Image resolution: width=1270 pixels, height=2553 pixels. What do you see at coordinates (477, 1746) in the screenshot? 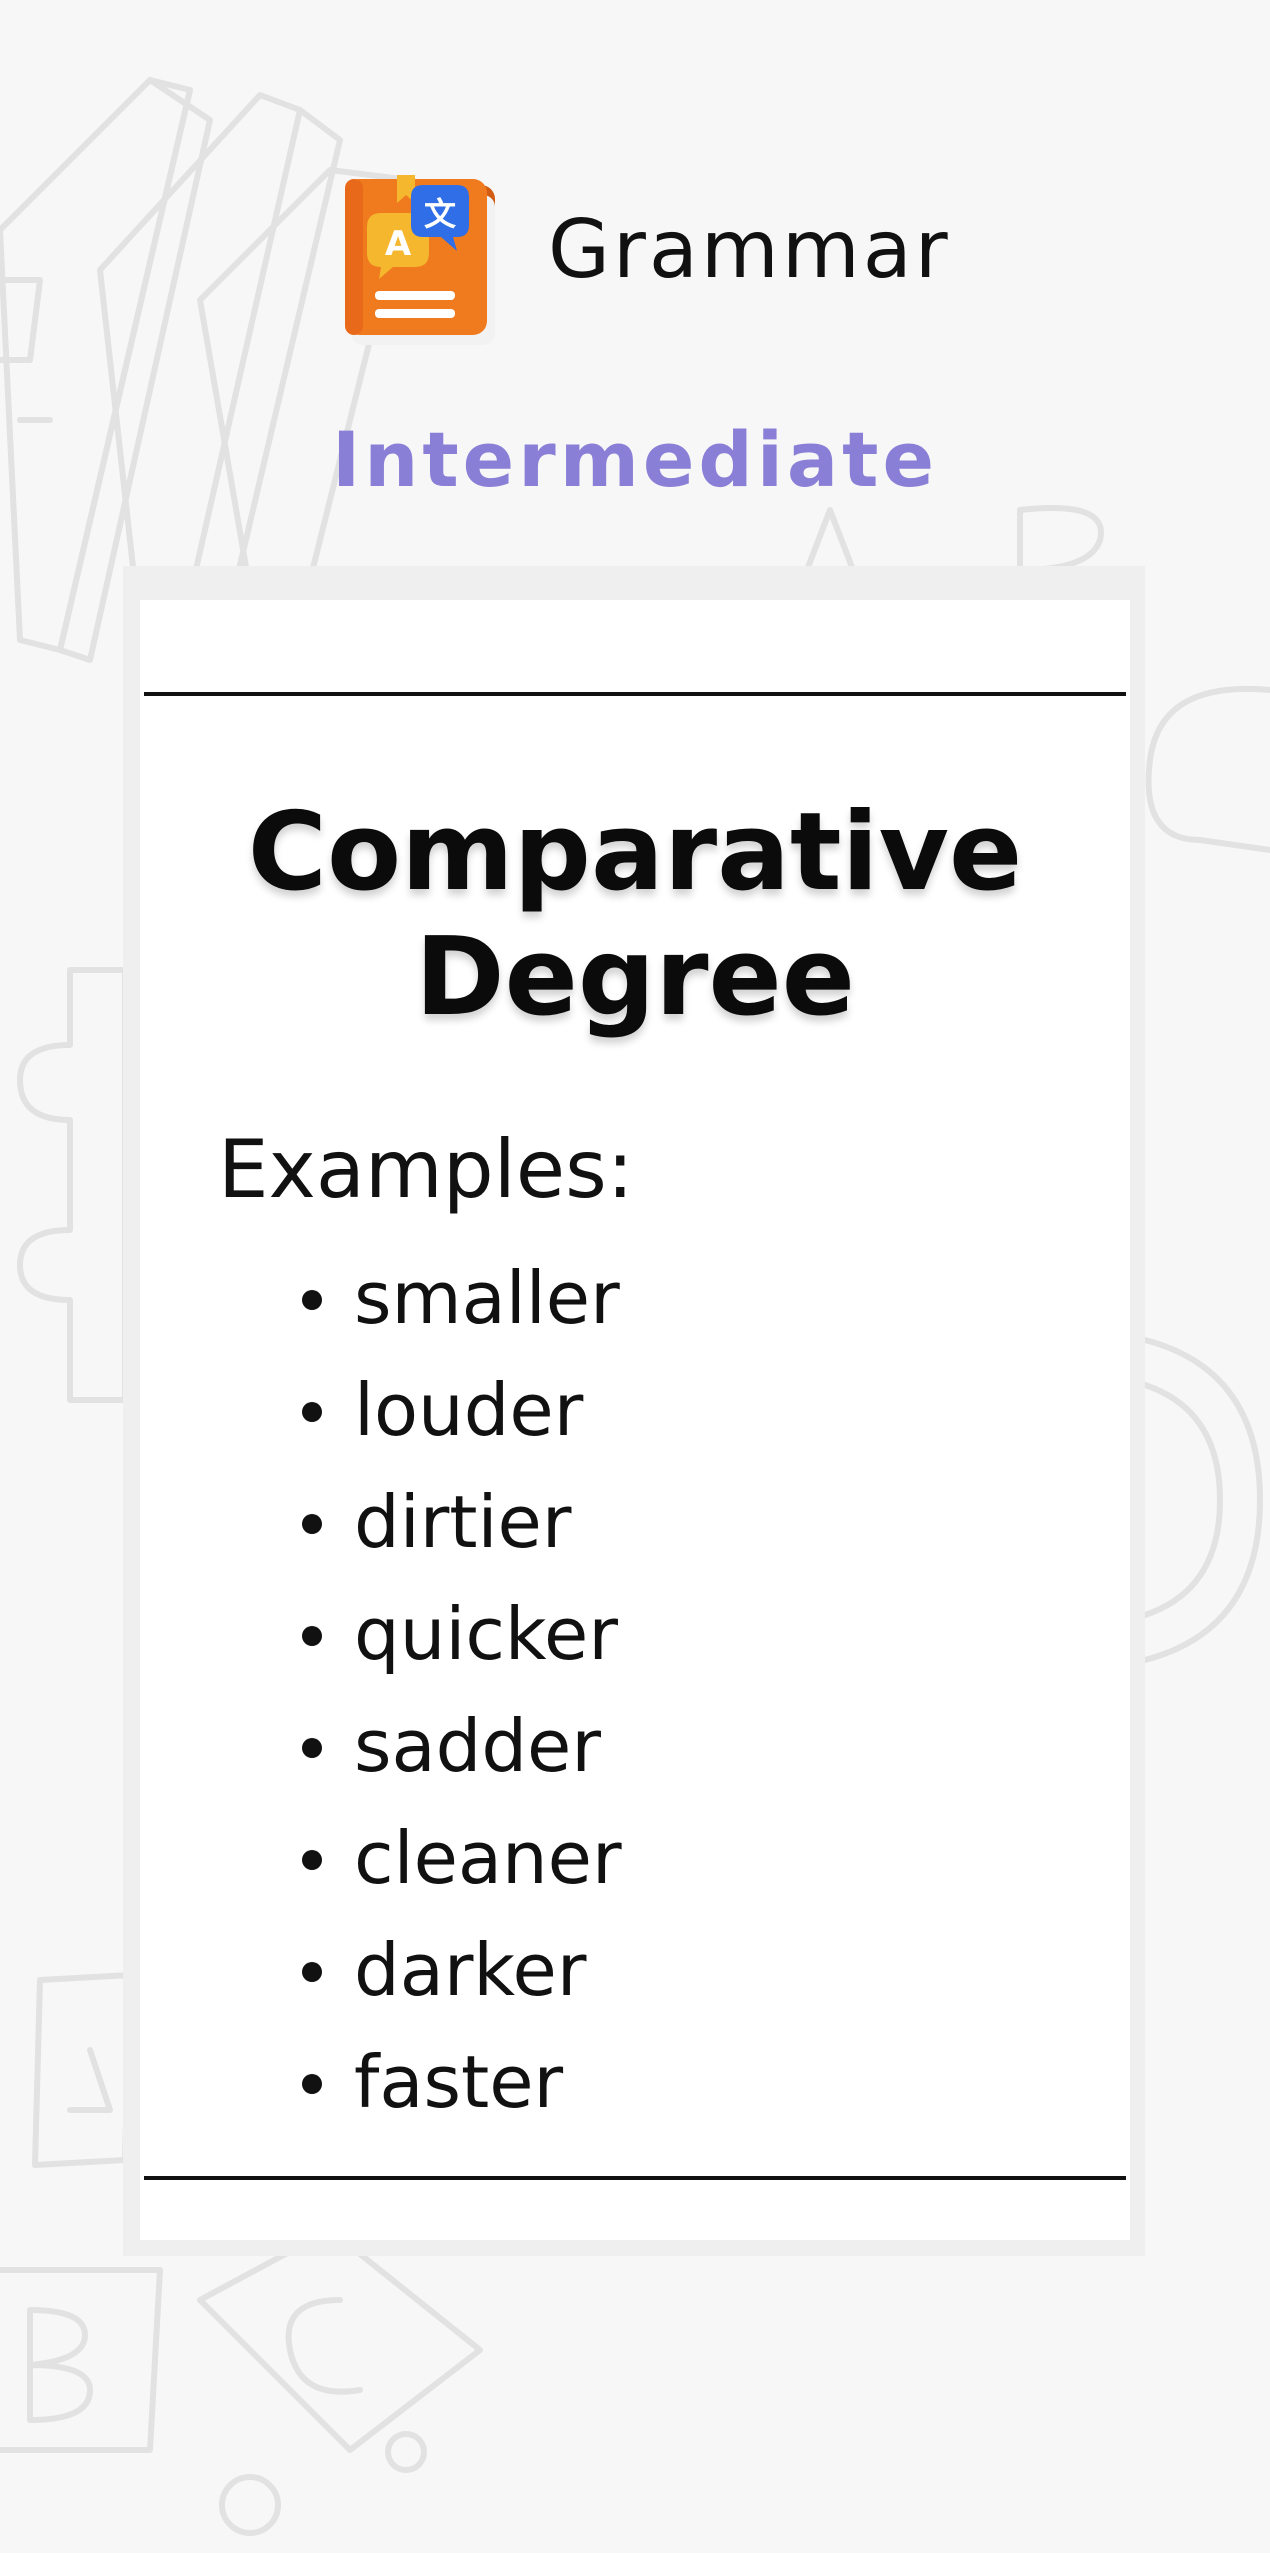
I see `example-word: sadder` at bounding box center [477, 1746].